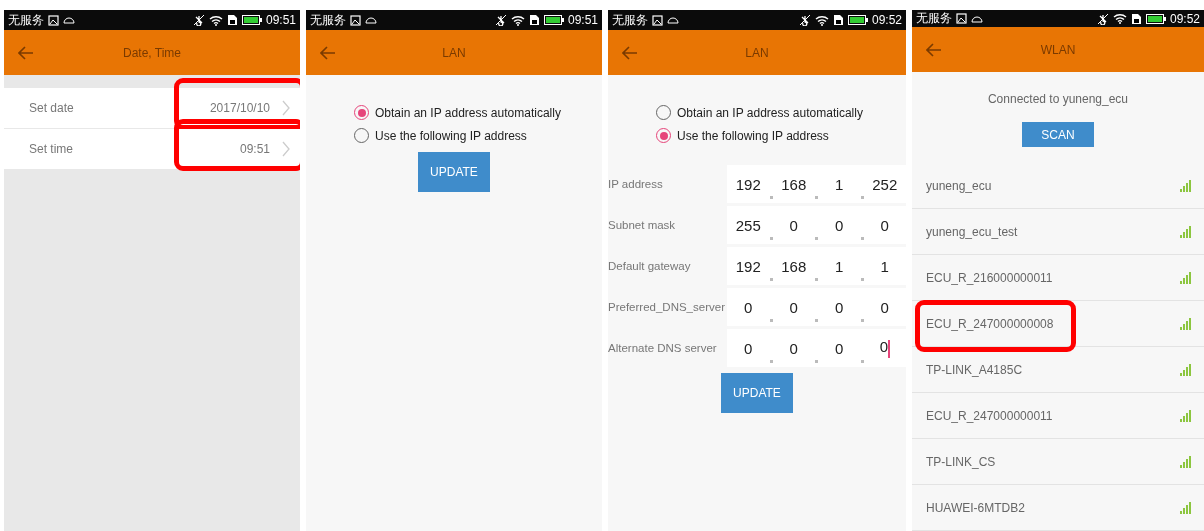  What do you see at coordinates (972, 231) in the screenshot?
I see `network-name: yuneng_ecu_test` at bounding box center [972, 231].